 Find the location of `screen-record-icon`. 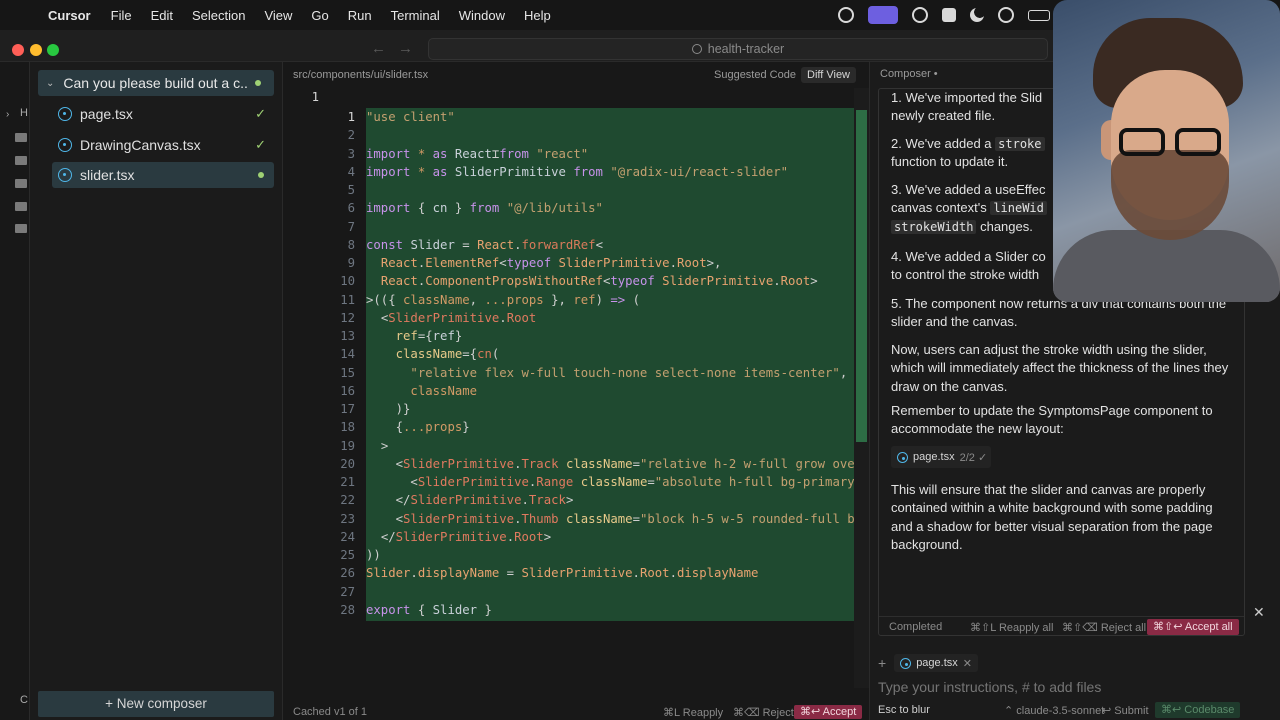

screen-record-icon is located at coordinates (883, 15).